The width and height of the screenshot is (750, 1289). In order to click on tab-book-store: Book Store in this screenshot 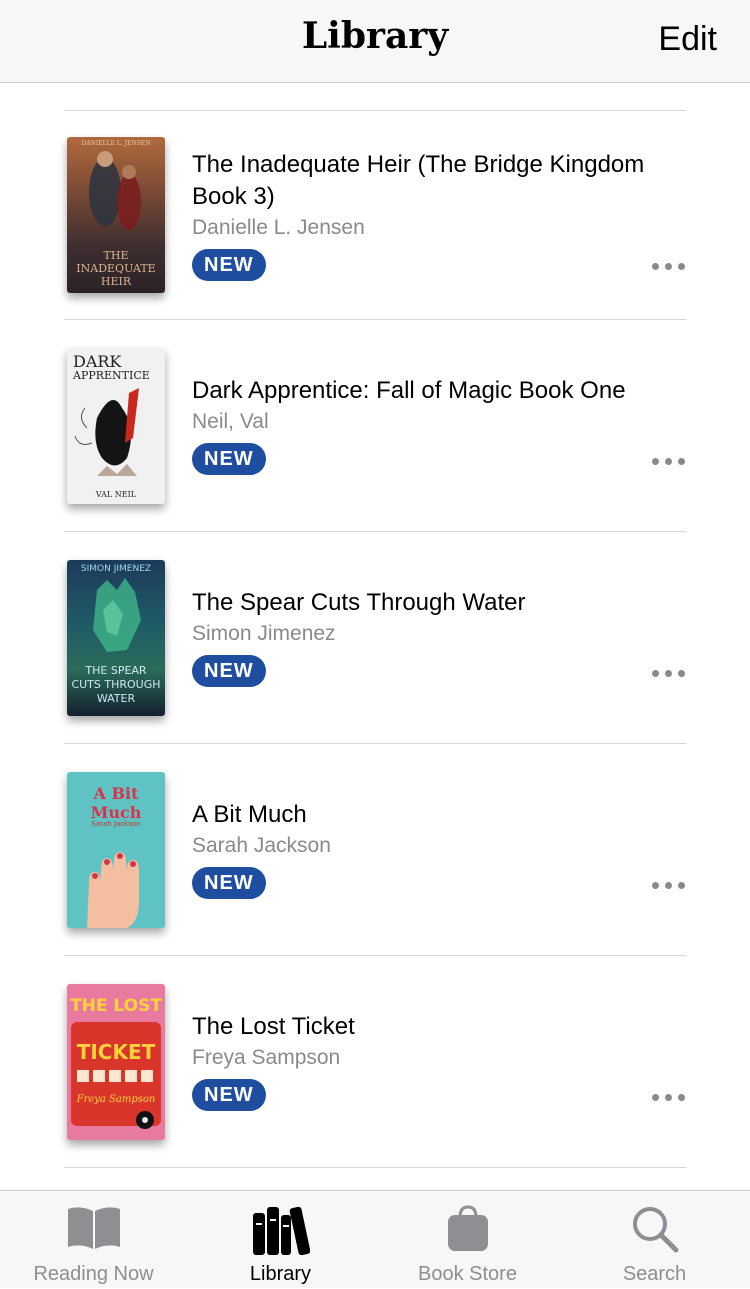, I will do `click(467, 1240)`.